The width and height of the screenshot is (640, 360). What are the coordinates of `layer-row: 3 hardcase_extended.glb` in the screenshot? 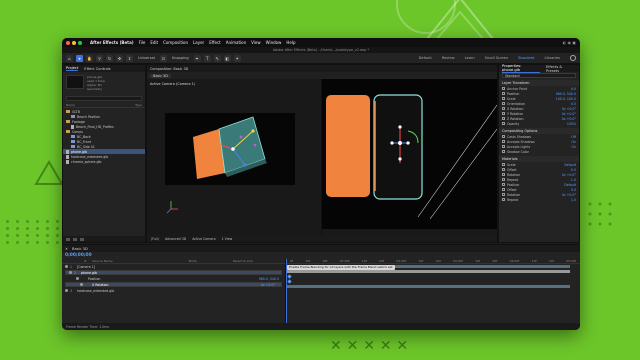 It's located at (173, 290).